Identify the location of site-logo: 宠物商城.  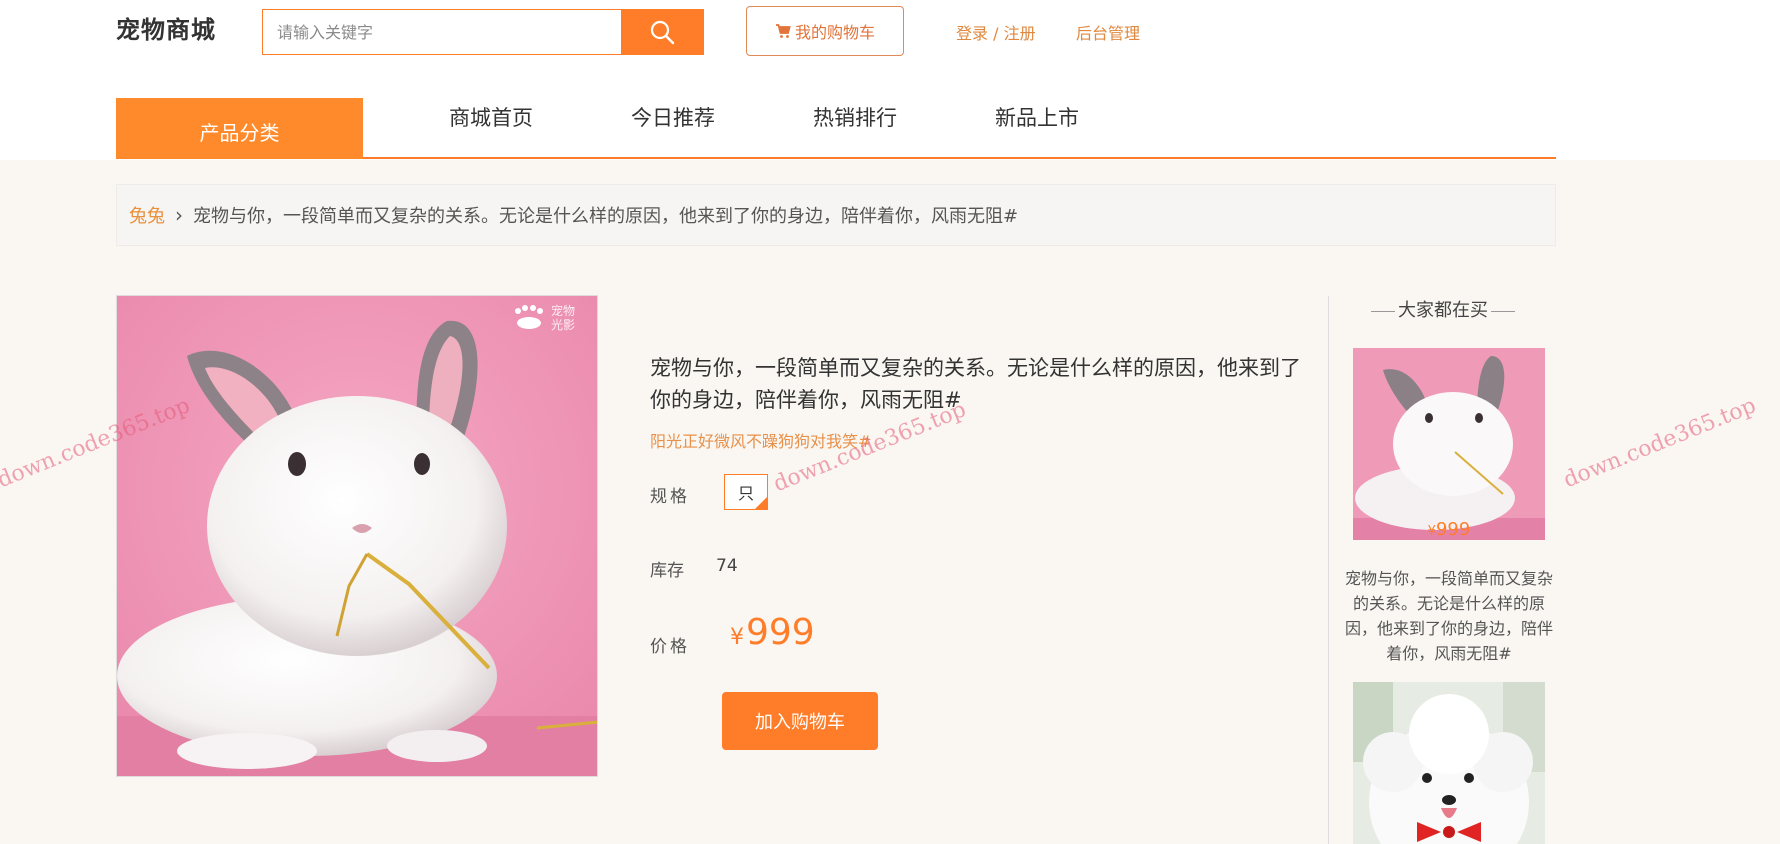
(166, 27).